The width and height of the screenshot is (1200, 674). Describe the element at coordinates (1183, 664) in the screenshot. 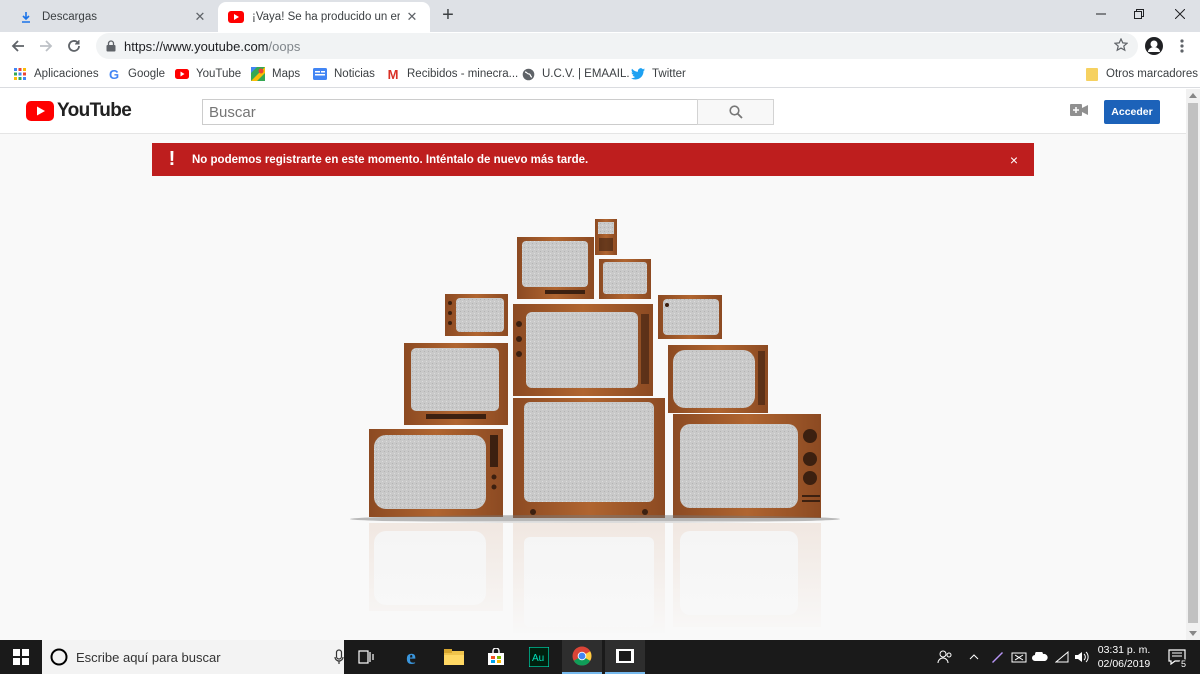

I see `notification-count-badge: 5` at that location.